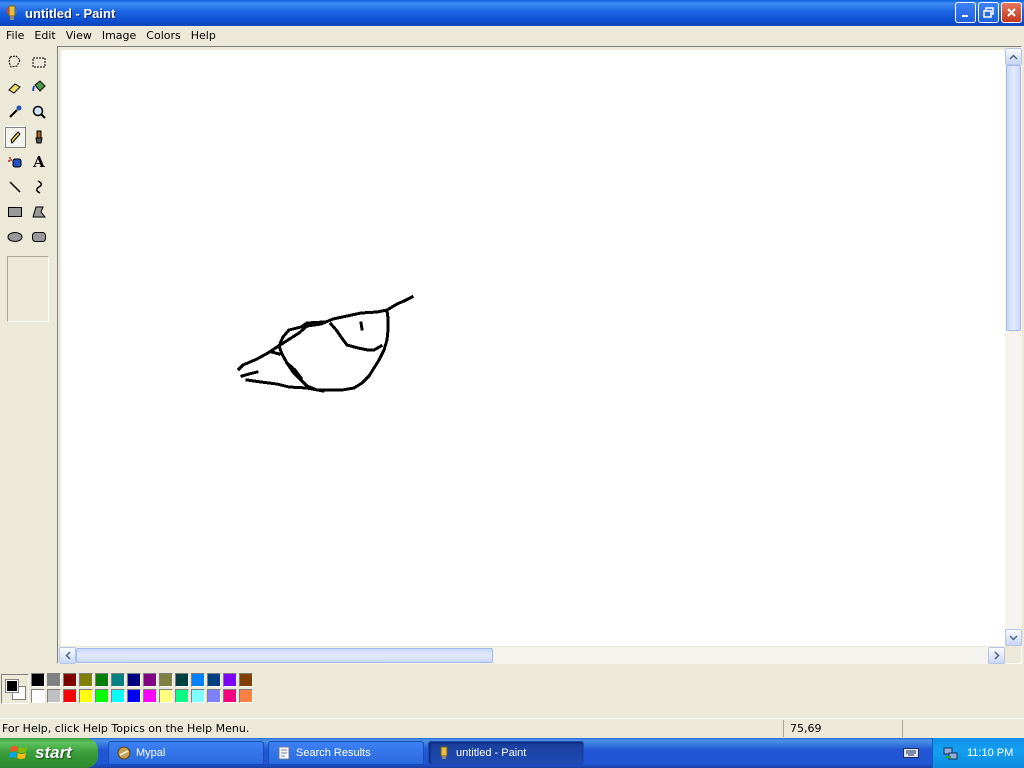 The width and height of the screenshot is (1024, 768). Describe the element at coordinates (151, 753) in the screenshot. I see `task-label: Mypal` at that location.